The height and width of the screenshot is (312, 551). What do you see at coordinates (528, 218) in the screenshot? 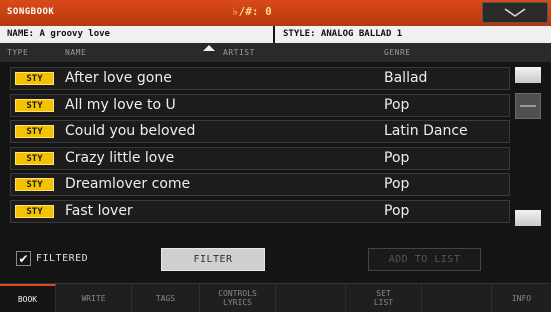
I see `scroll-down-button` at bounding box center [528, 218].